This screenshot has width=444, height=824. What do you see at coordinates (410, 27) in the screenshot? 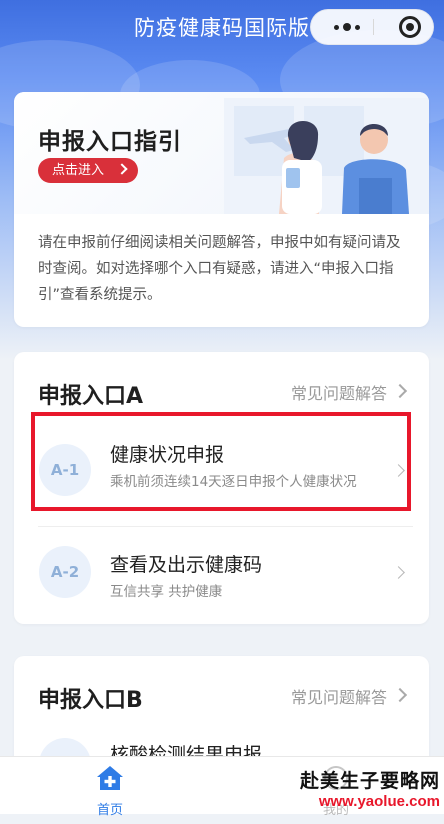
I see `capsule-close-icon` at bounding box center [410, 27].